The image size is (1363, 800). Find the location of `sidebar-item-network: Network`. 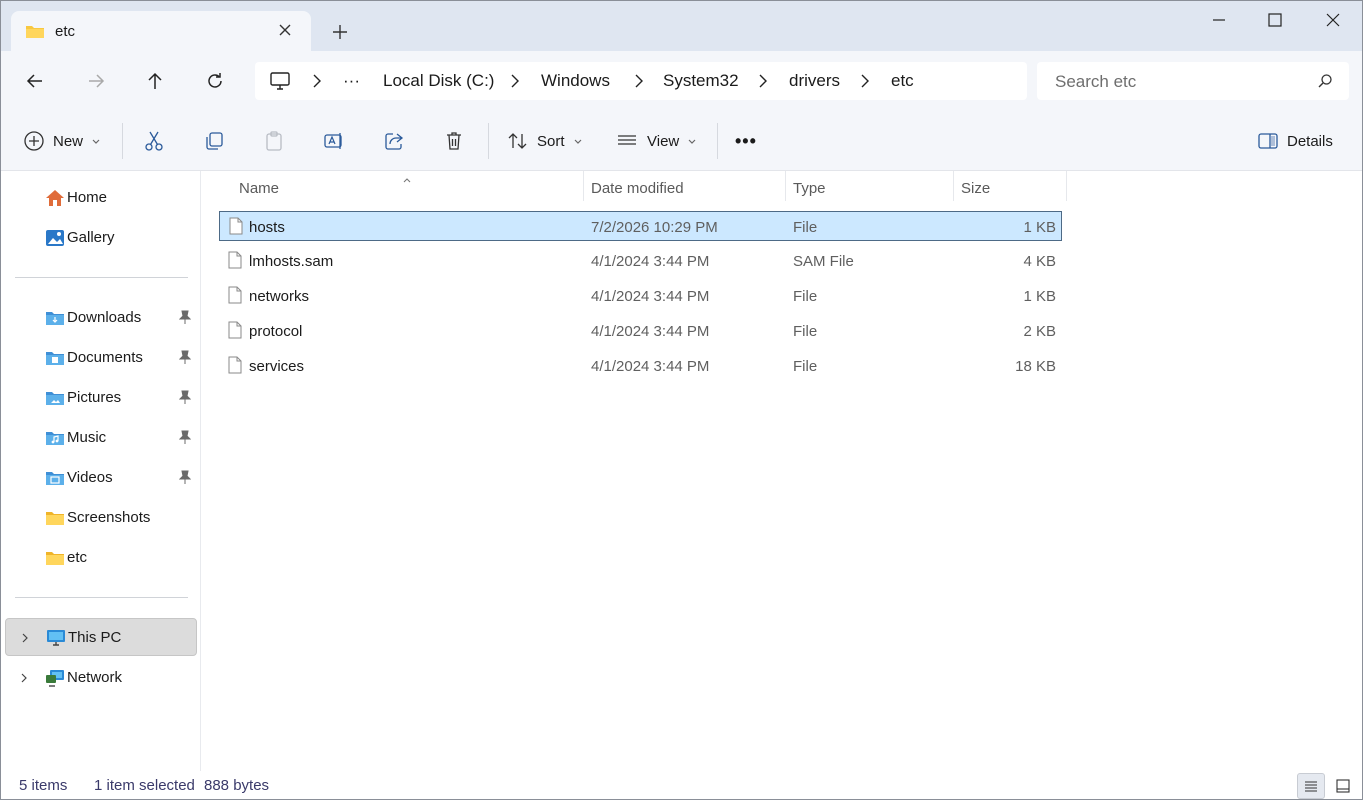

sidebar-item-network: Network is located at coordinates (101, 678).